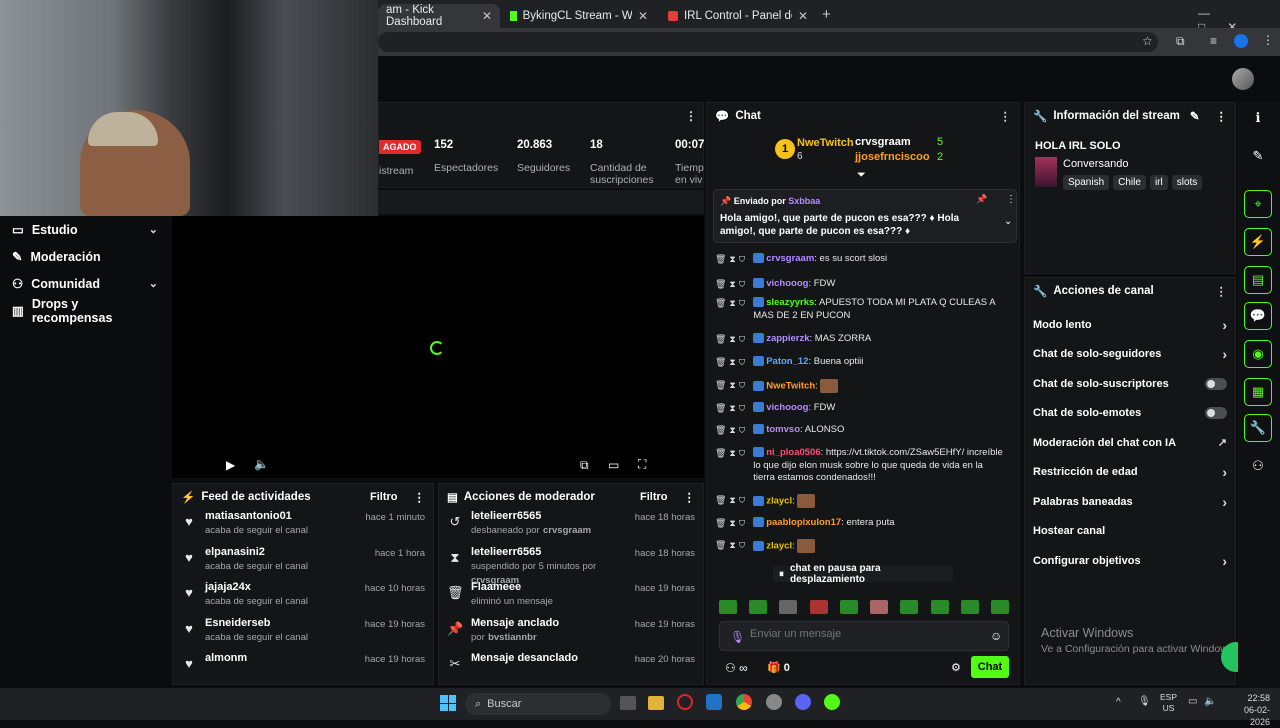  Describe the element at coordinates (85, 283) in the screenshot. I see `sidebar-item-comunidad: ⚇ Comunidad ⌄` at that location.